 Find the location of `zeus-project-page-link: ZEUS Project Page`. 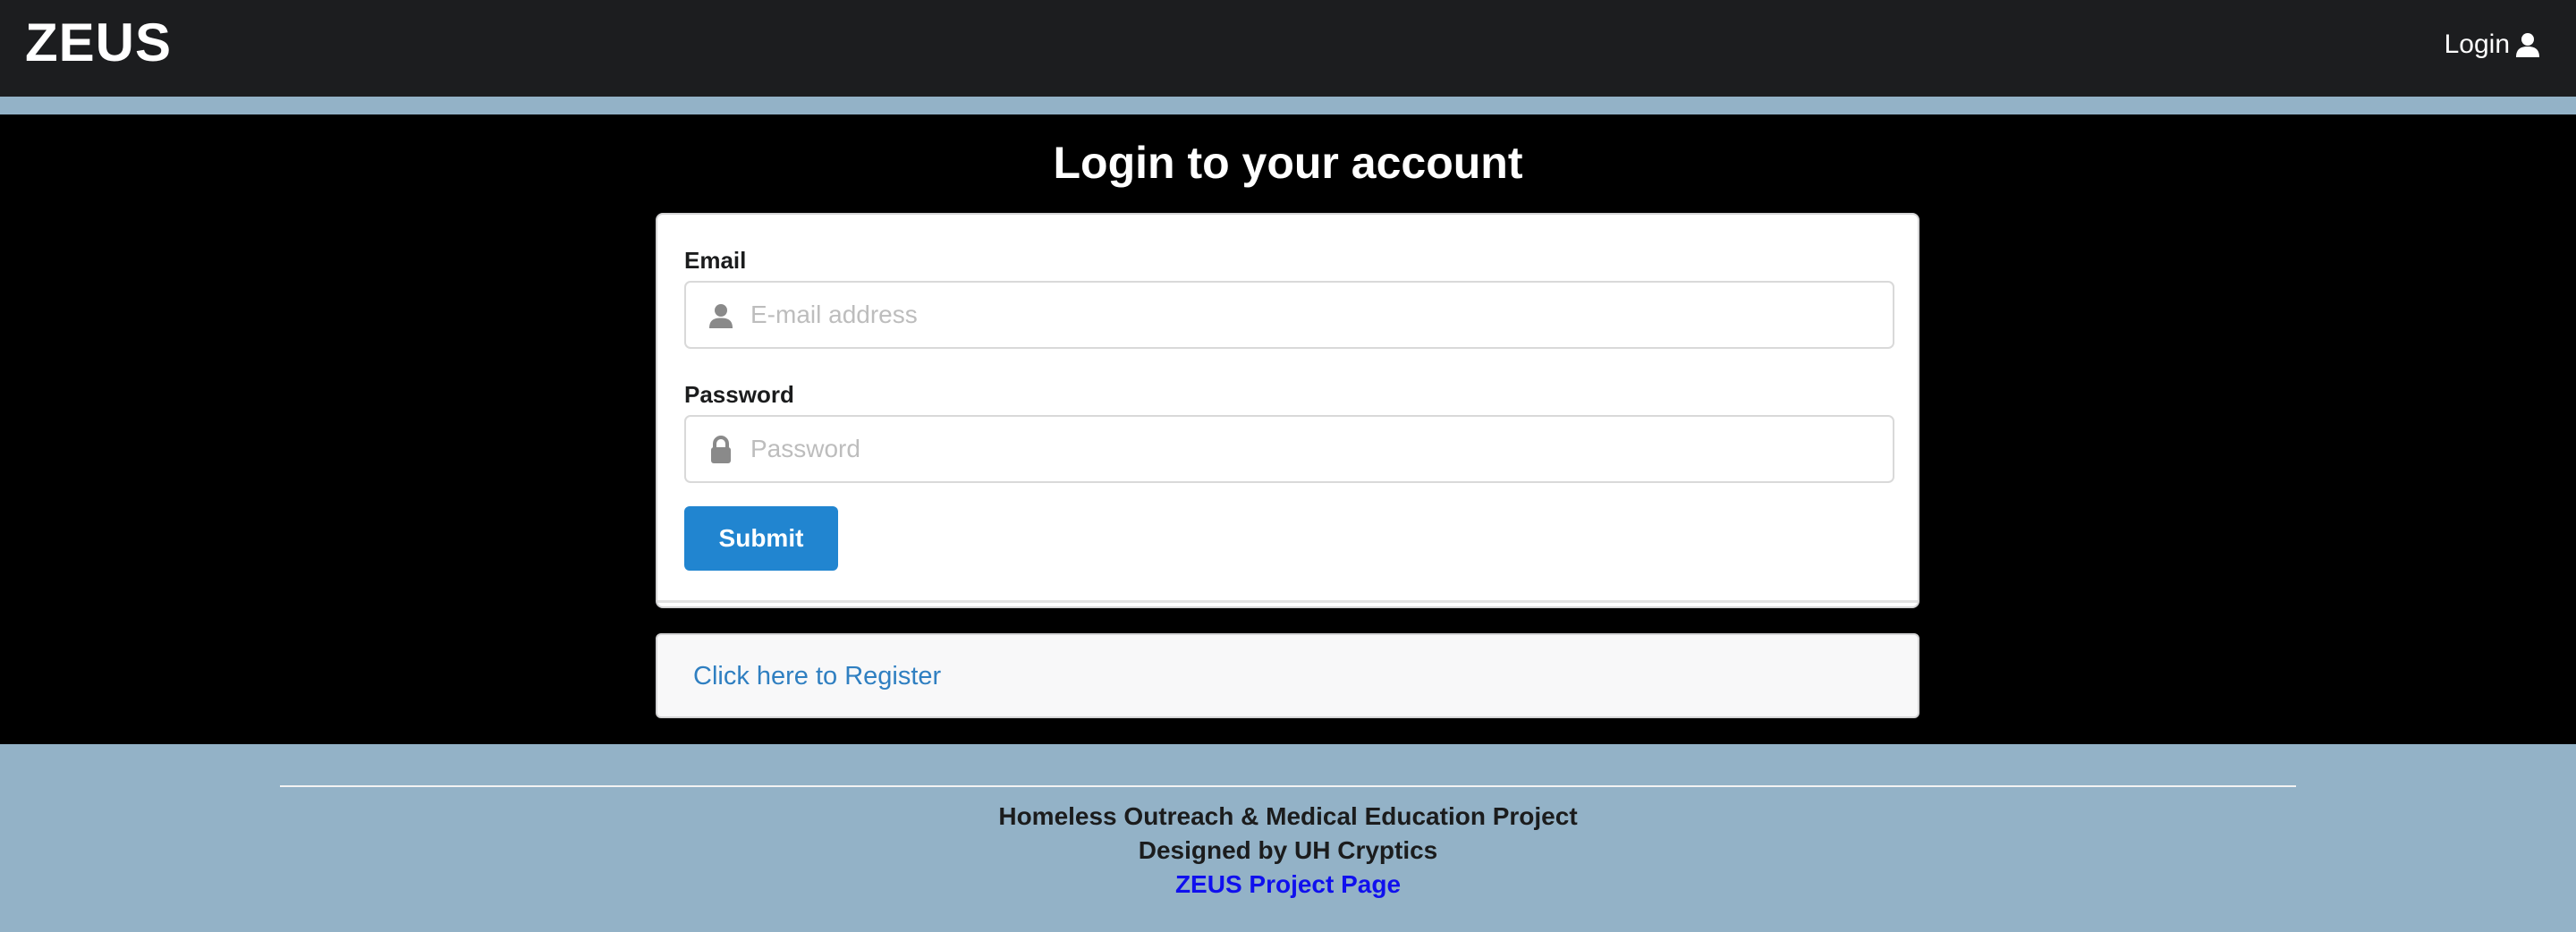

zeus-project-page-link: ZEUS Project Page is located at coordinates (1288, 884).